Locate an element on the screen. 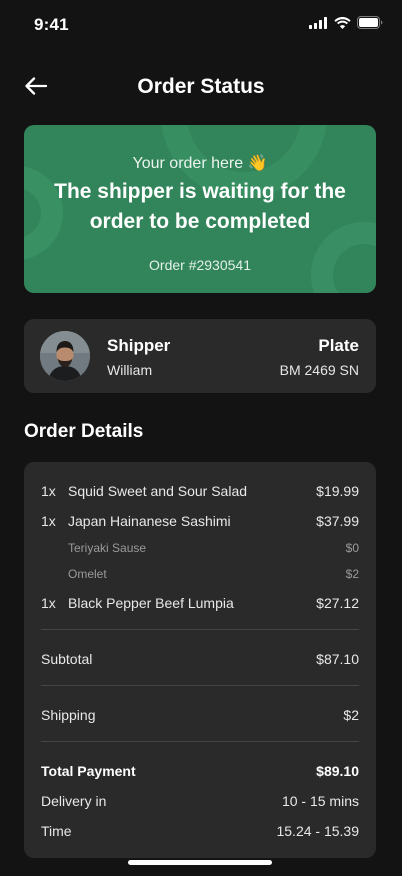 The height and width of the screenshot is (876, 402). subtotal-label: Subtotal is located at coordinates (67, 659).